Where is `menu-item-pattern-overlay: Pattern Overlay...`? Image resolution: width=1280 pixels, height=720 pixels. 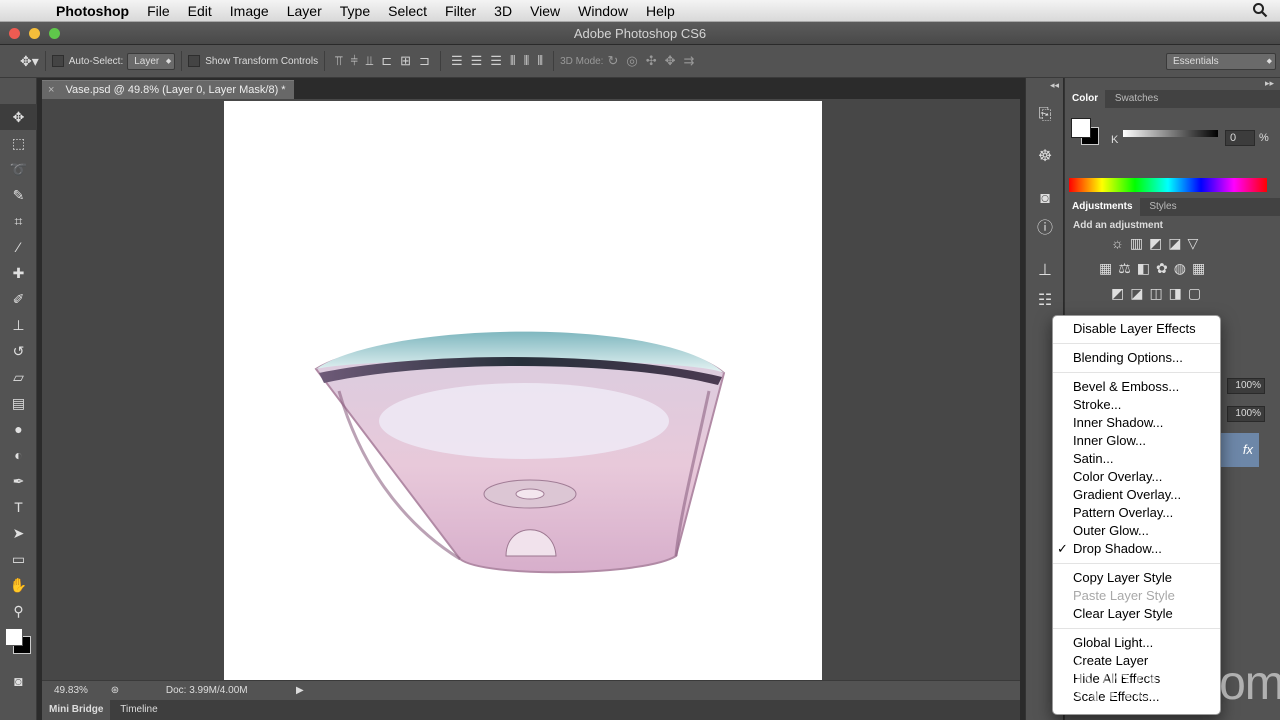
menu-item-pattern-overlay: Pattern Overlay... is located at coordinates (1136, 513).